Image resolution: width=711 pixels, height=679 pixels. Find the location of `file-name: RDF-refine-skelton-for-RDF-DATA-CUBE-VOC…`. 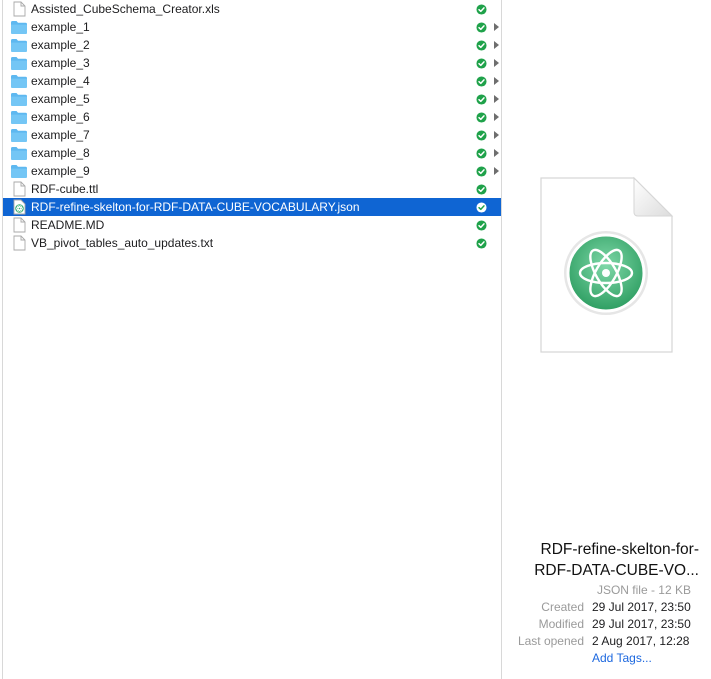

file-name: RDF-refine-skelton-for-RDF-DATA-CUBE-VOC… is located at coordinates (195, 207).